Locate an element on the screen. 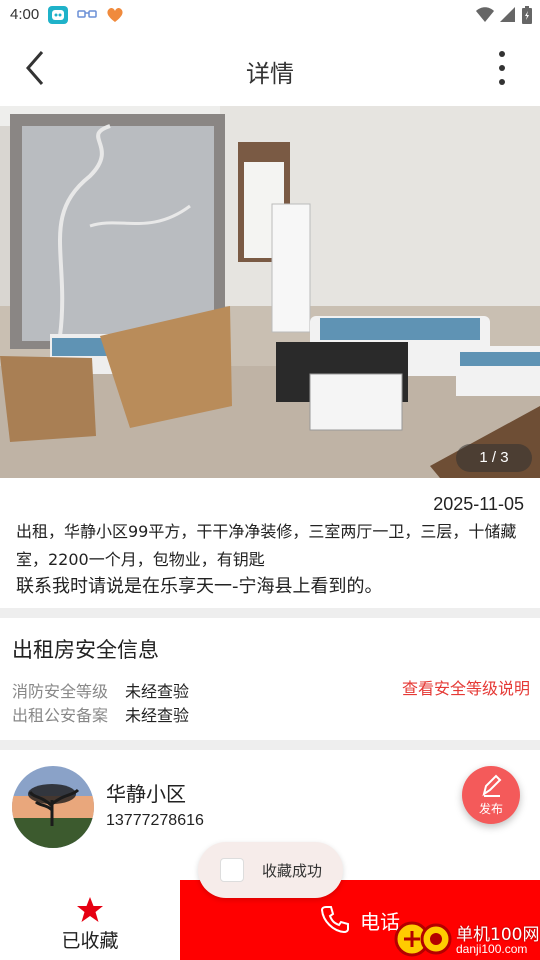  status-time: 4:00 is located at coordinates (25, 14).